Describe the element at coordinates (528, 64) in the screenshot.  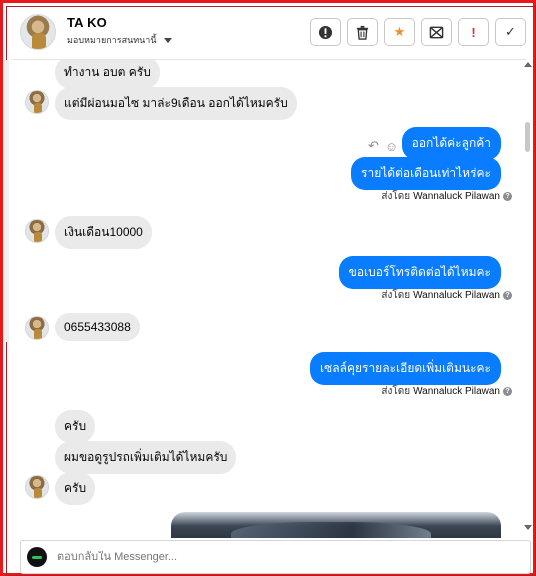
I see `scroll-up-arrow-icon` at that location.